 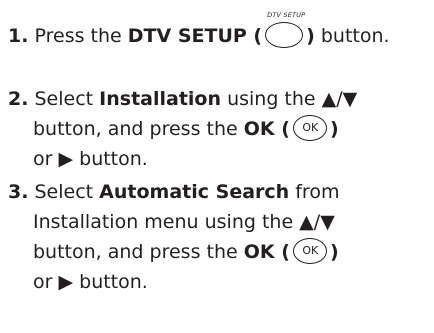 What do you see at coordinates (286, 14) in the screenshot?
I see `dtv-setup-caption: DTV SETUP` at bounding box center [286, 14].